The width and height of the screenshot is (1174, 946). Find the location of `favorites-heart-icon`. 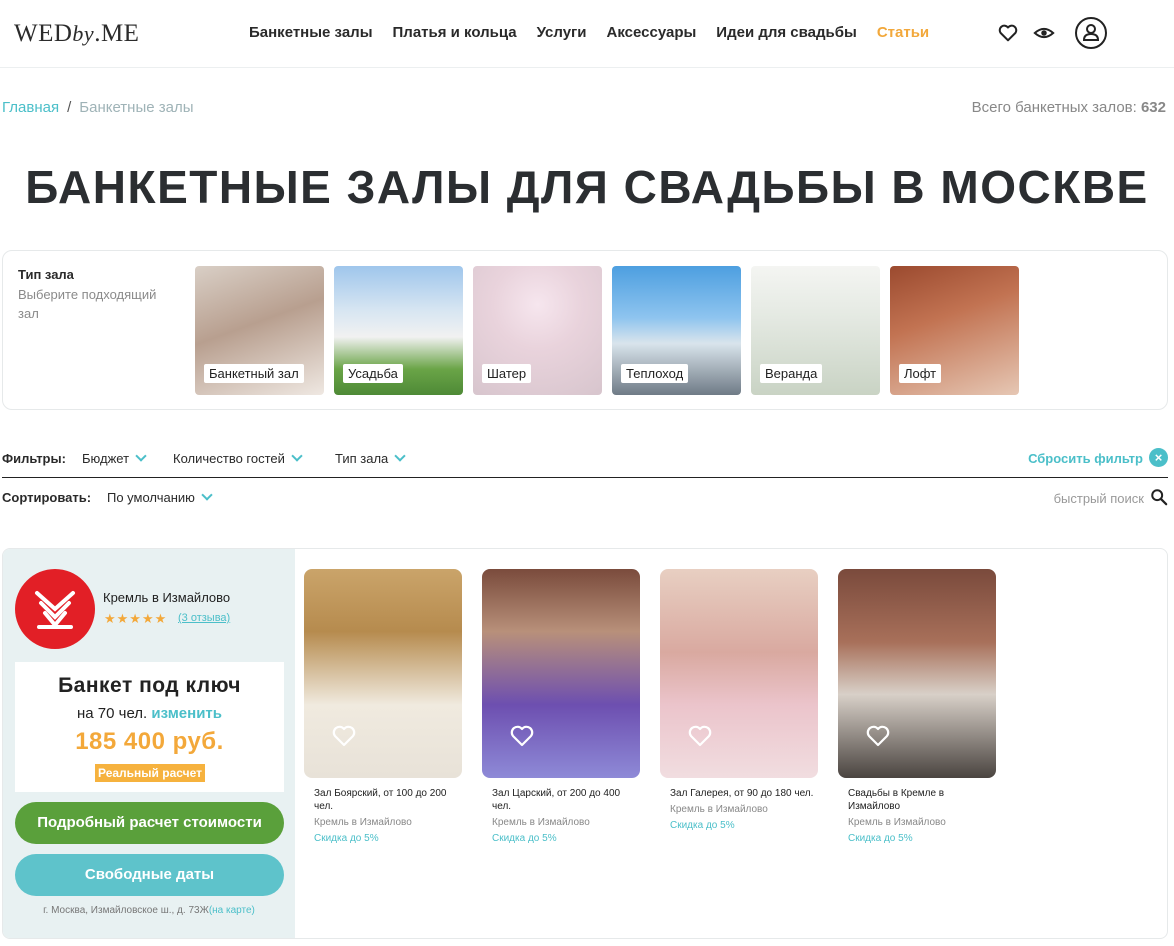

favorites-heart-icon is located at coordinates (1008, 33).